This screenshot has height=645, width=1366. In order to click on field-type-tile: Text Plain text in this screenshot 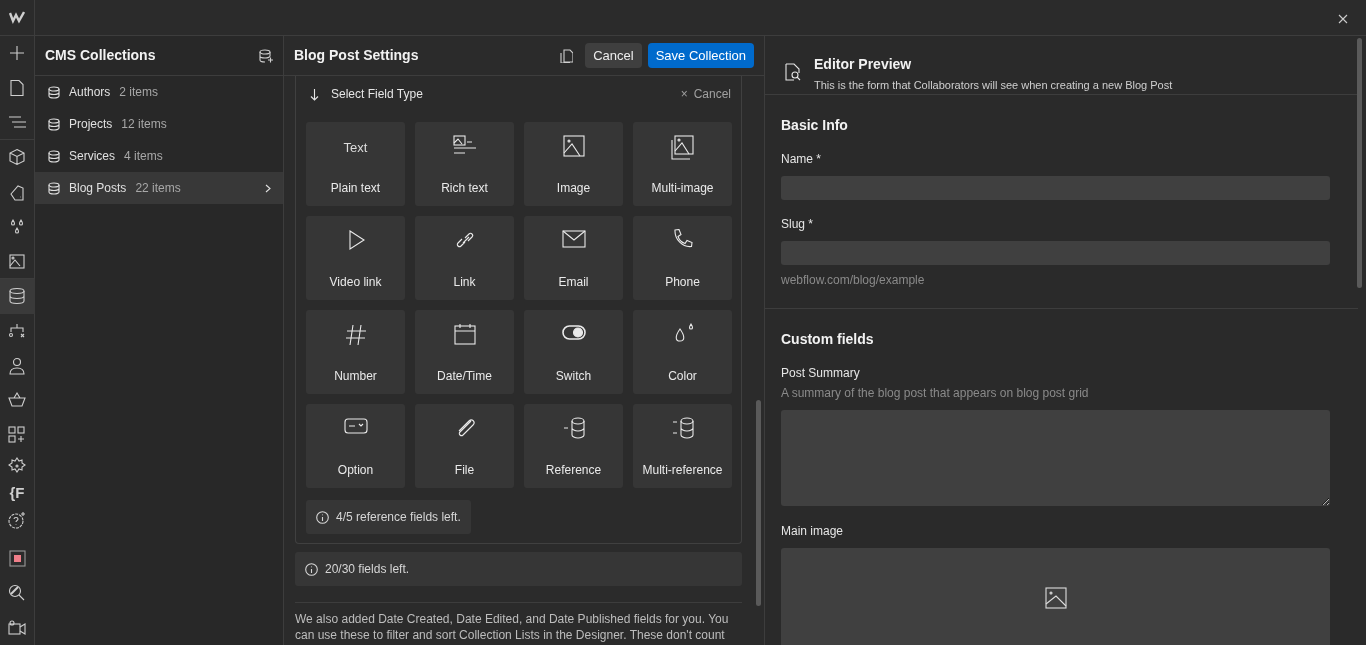, I will do `click(355, 164)`.